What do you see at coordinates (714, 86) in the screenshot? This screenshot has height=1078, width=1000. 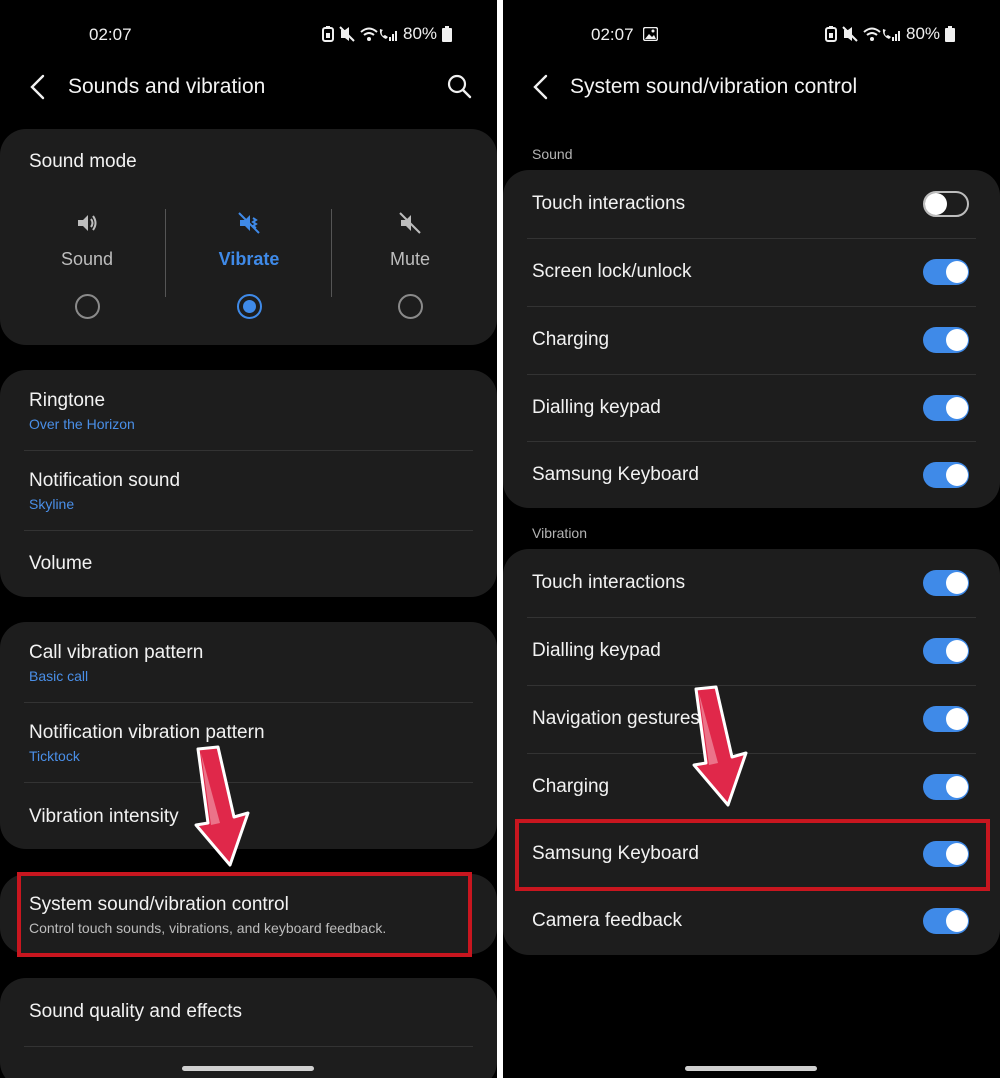 I see `page-title: System sound/vibration control` at bounding box center [714, 86].